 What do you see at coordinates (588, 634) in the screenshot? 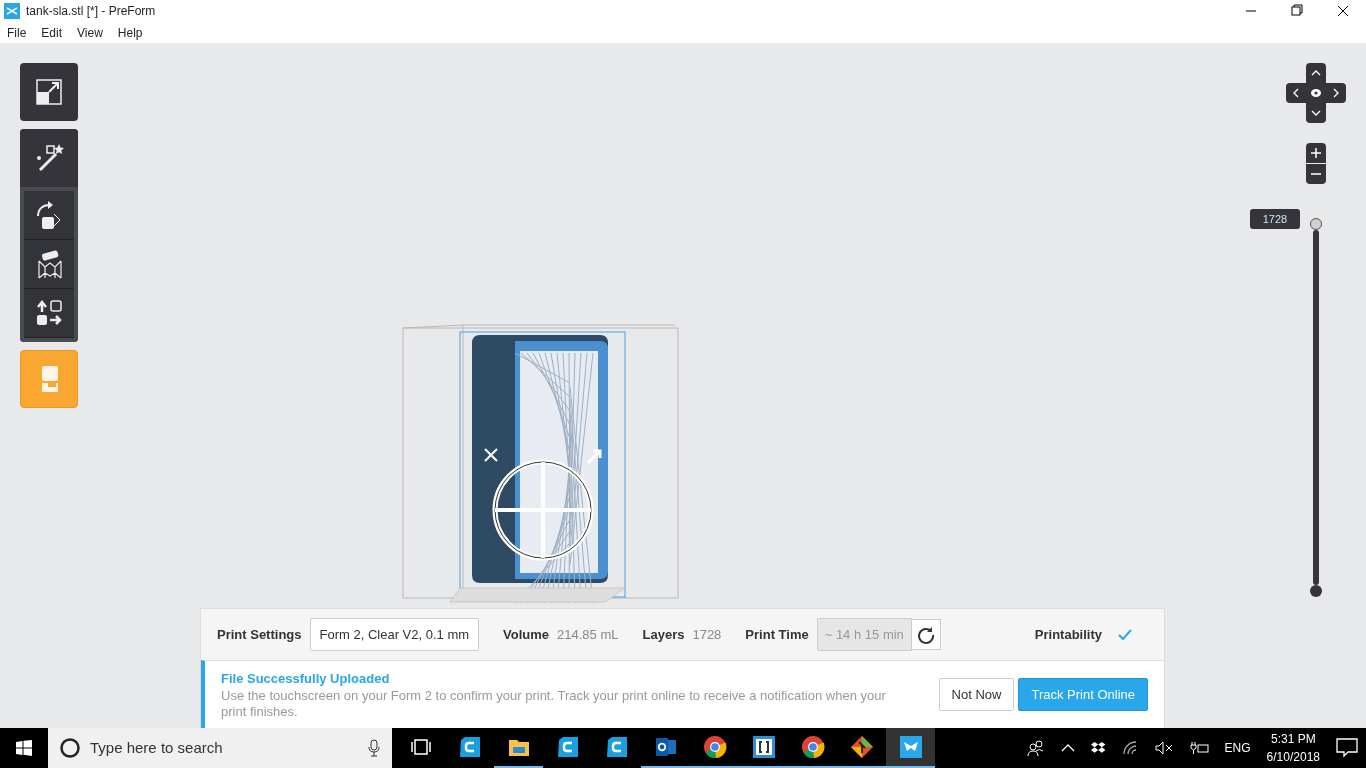
I see `volume-value: 214.85 mL` at bounding box center [588, 634].